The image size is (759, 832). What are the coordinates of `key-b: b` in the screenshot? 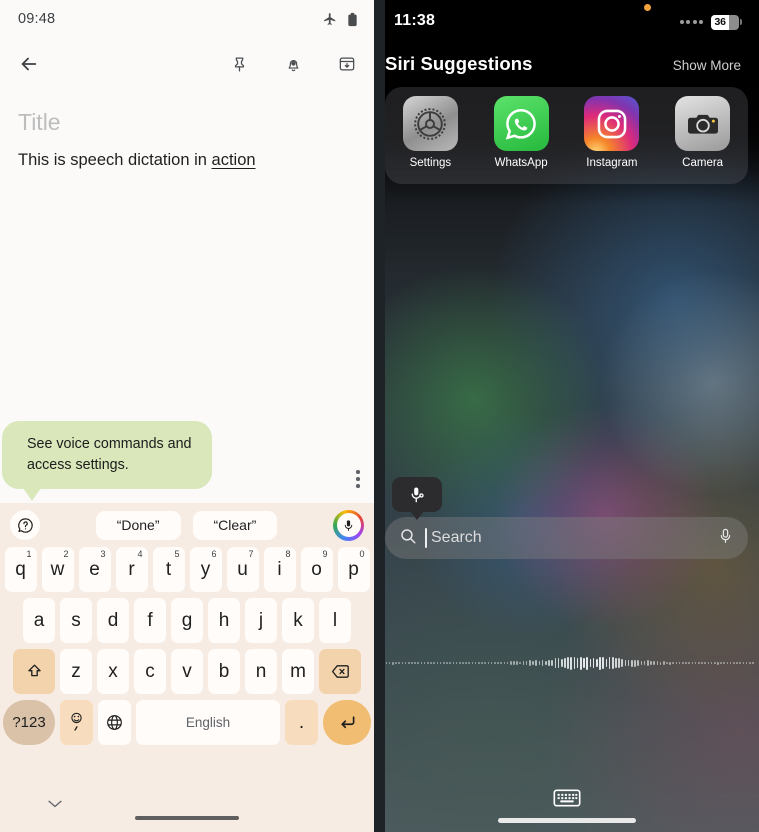 It's located at (224, 671).